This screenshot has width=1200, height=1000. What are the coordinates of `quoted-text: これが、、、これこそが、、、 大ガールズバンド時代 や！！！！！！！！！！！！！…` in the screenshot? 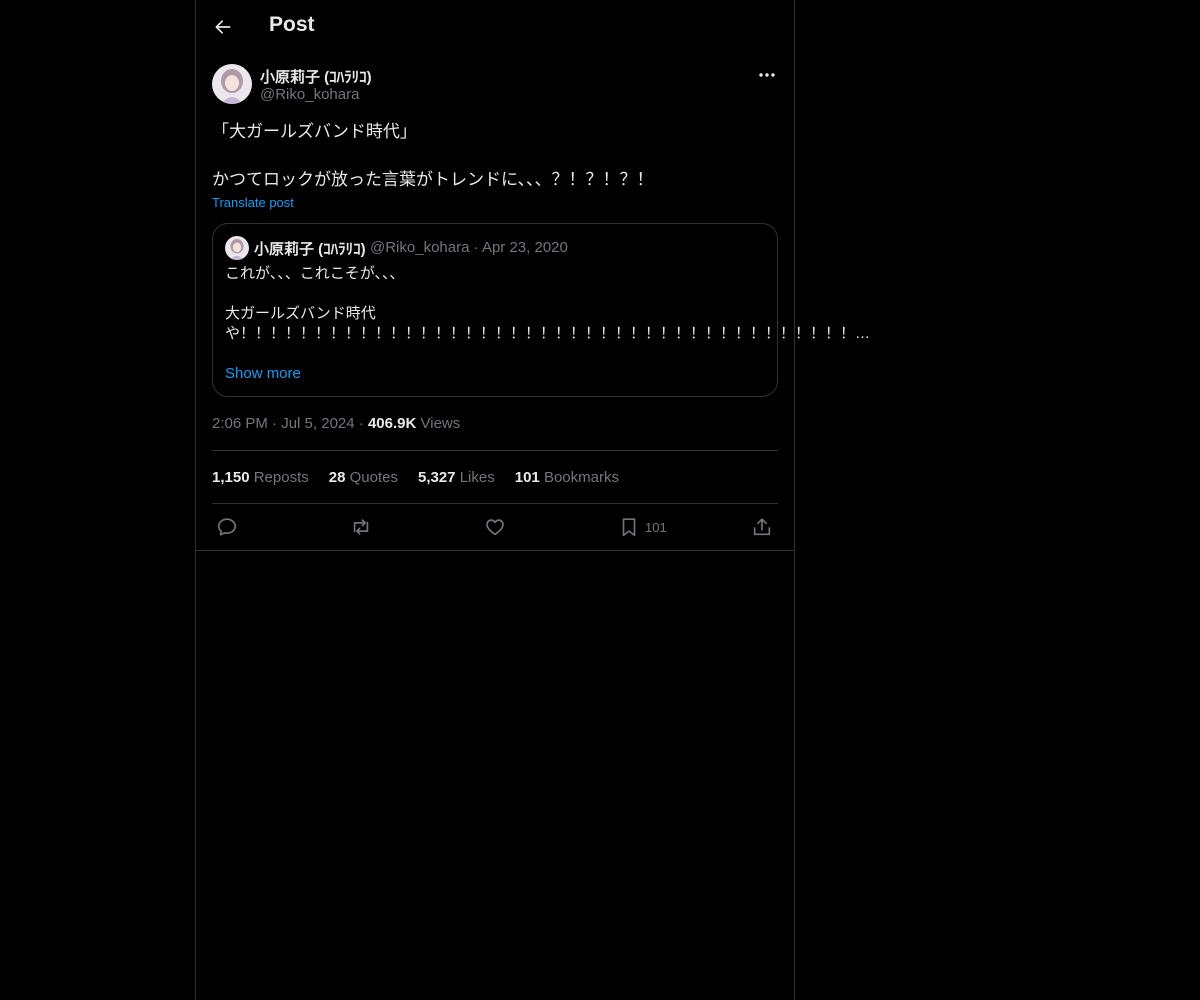 It's located at (548, 303).